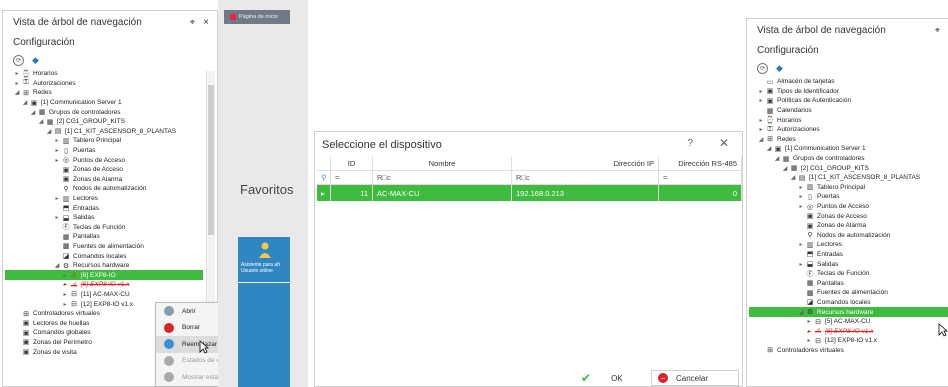 The image size is (948, 387). Describe the element at coordinates (104, 285) in the screenshot. I see `tree-item: ▸ ⚠ [6] EXP8-IO v1.x` at that location.